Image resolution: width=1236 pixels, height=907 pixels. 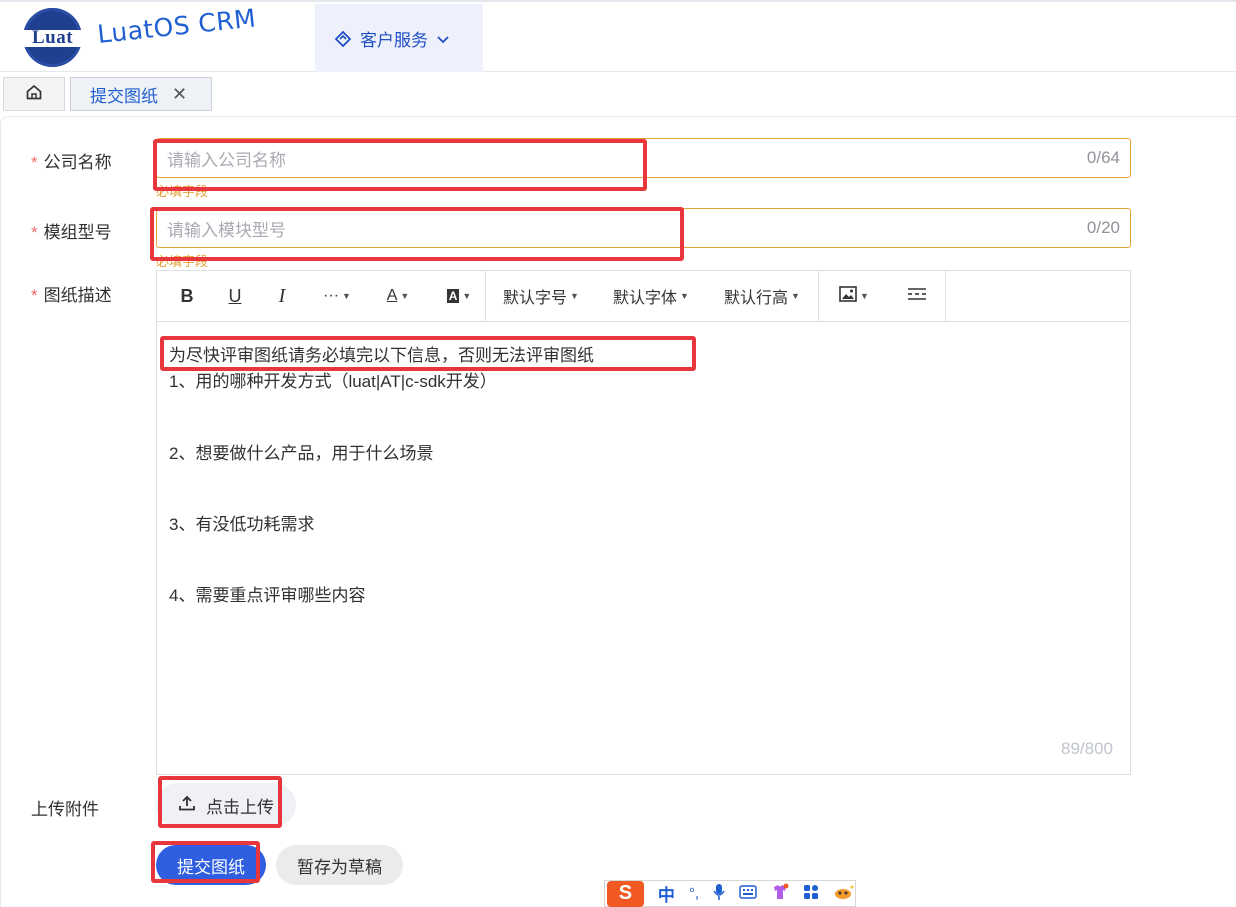 What do you see at coordinates (242, 524) in the screenshot?
I see `editor-line-4: 3、有没低功耗需求` at bounding box center [242, 524].